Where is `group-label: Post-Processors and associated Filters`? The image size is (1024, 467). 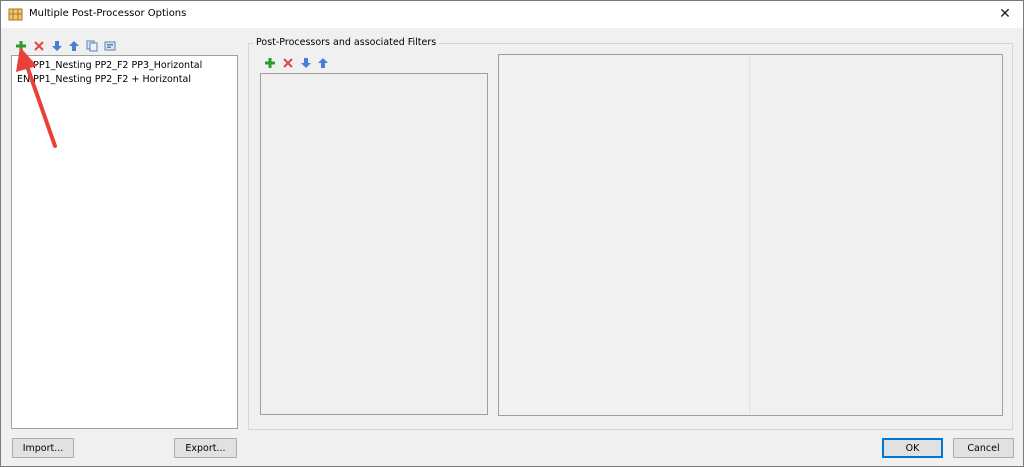 group-label: Post-Processors and associated Filters is located at coordinates (346, 42).